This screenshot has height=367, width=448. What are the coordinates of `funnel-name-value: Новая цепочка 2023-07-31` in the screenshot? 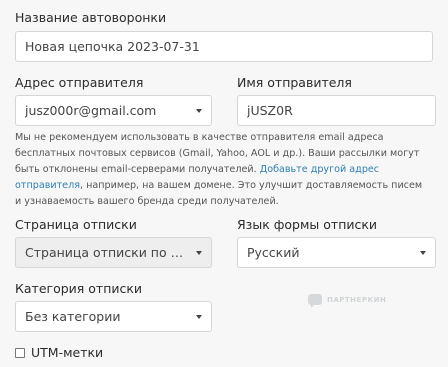 It's located at (112, 46).